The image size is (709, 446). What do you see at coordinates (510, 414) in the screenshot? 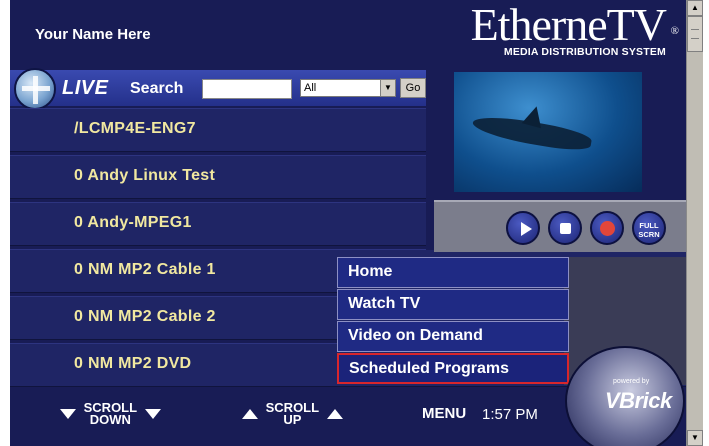
I see `clock: 1:57 PM` at bounding box center [510, 414].